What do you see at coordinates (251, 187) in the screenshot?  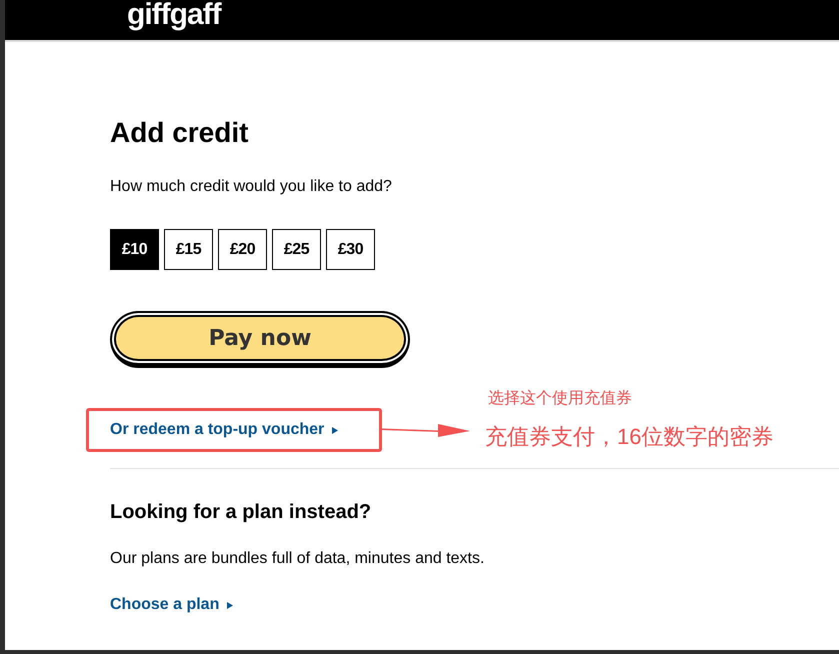 I see `credit-question: How much credit would you like to add?` at bounding box center [251, 187].